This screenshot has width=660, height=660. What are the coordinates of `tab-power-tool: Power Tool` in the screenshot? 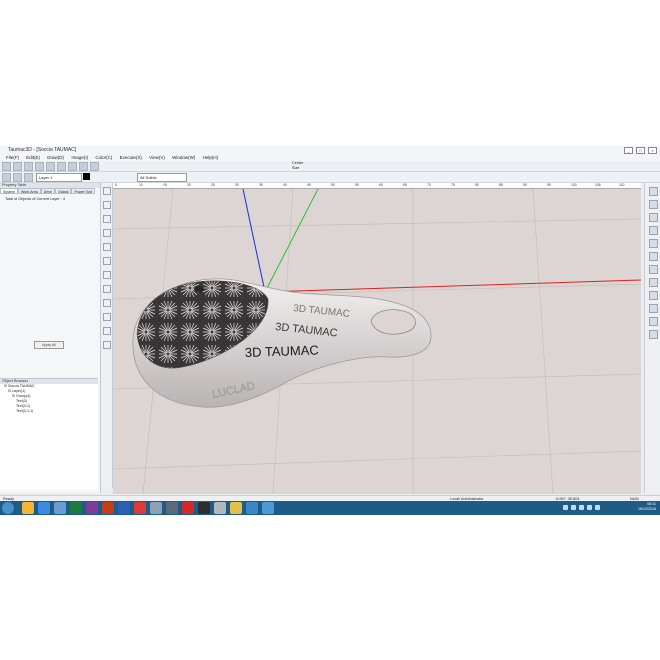 It's located at (83, 191).